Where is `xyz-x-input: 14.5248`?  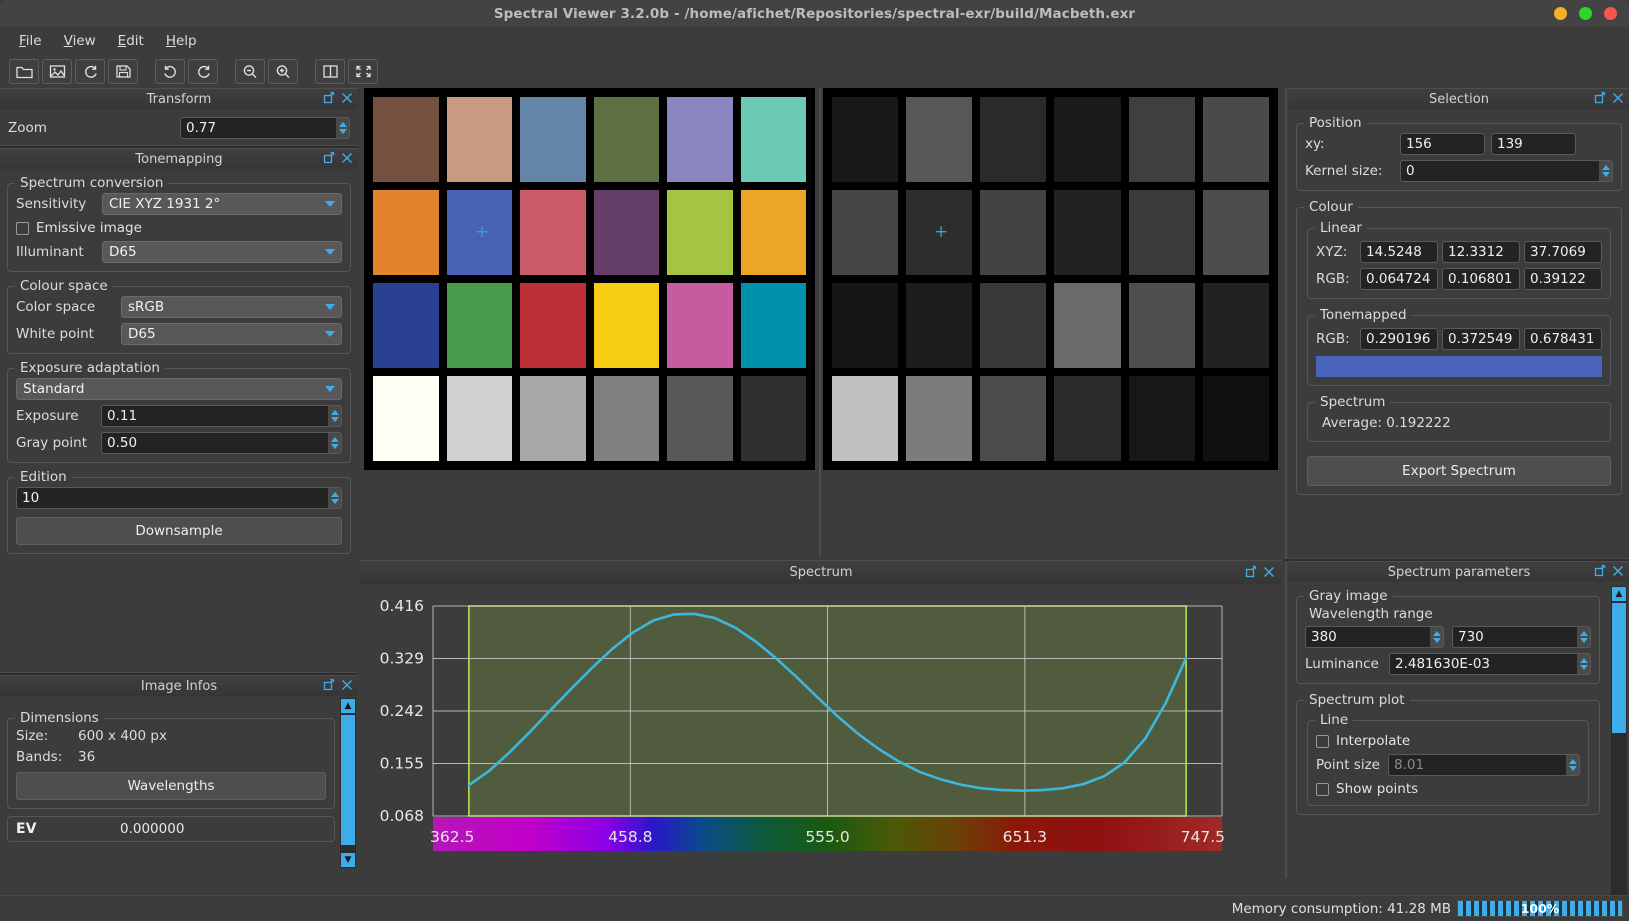
xyz-x-input: 14.5248 is located at coordinates (1399, 252).